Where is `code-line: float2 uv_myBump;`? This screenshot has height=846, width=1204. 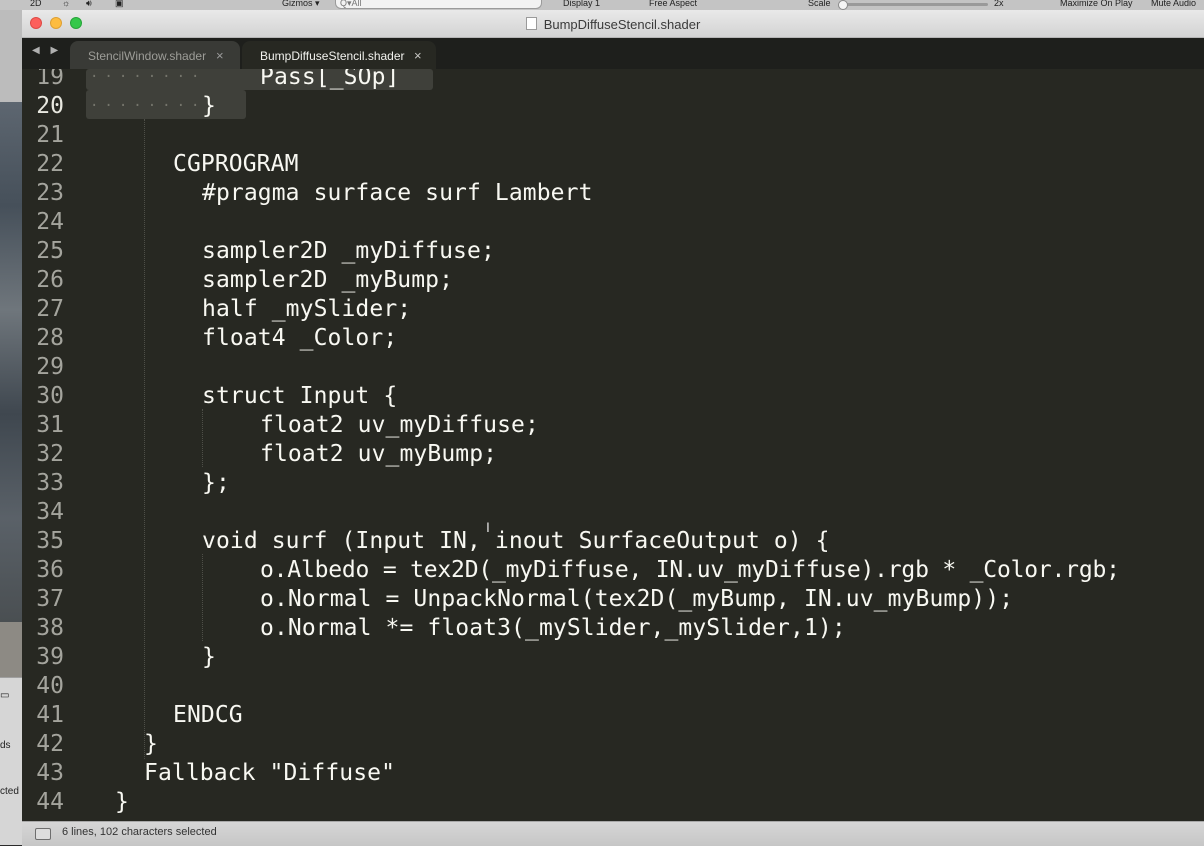 code-line: float2 uv_myBump; is located at coordinates (379, 454).